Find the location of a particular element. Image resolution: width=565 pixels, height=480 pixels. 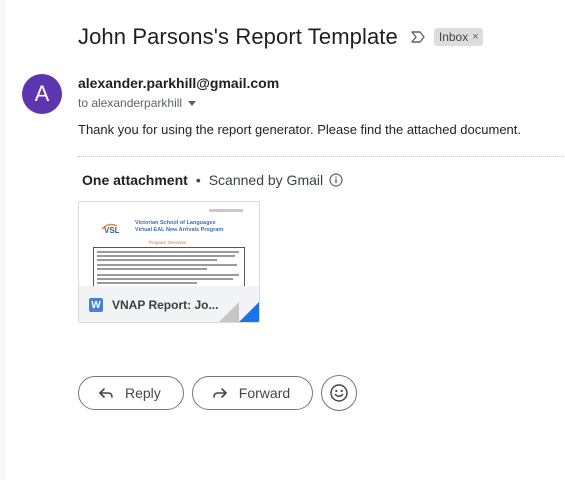

corner-fold-shade is located at coordinates (229, 312).